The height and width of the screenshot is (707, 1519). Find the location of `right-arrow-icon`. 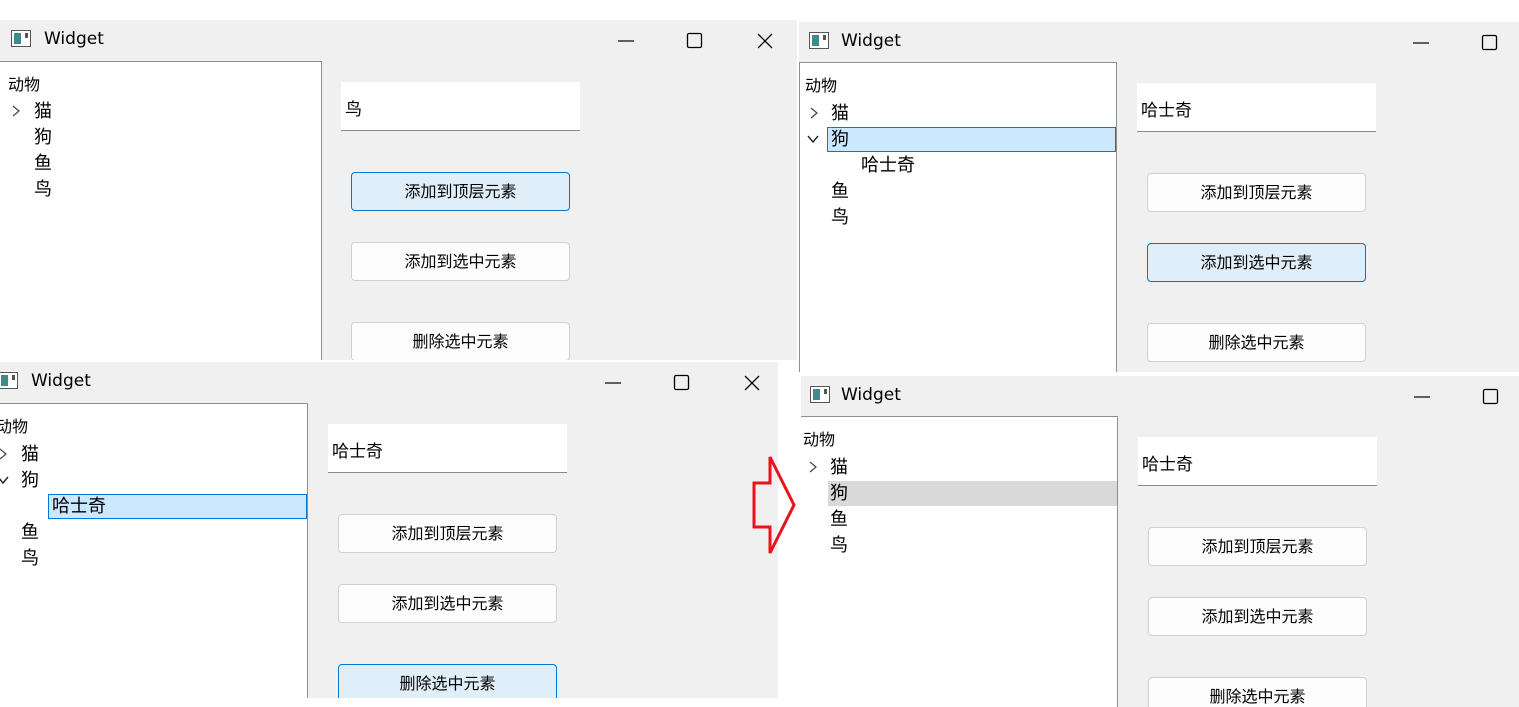

right-arrow-icon is located at coordinates (774, 505).